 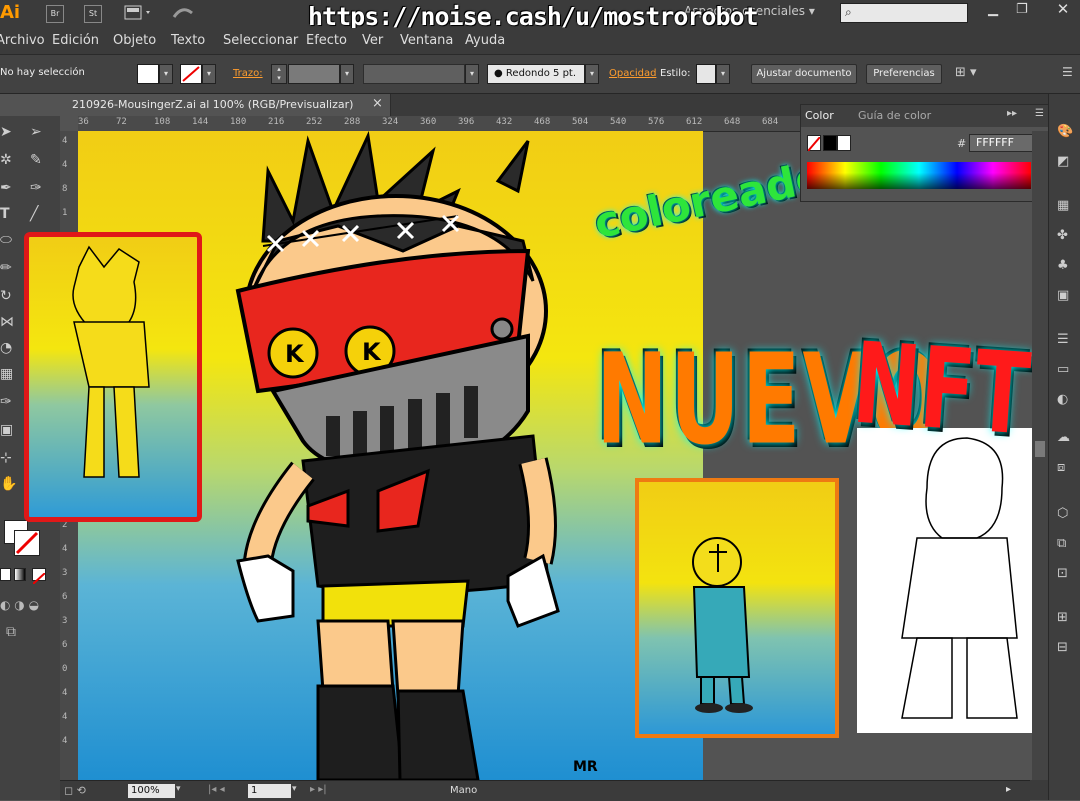 I want to click on search-field: ⌕, so click(x=904, y=13).